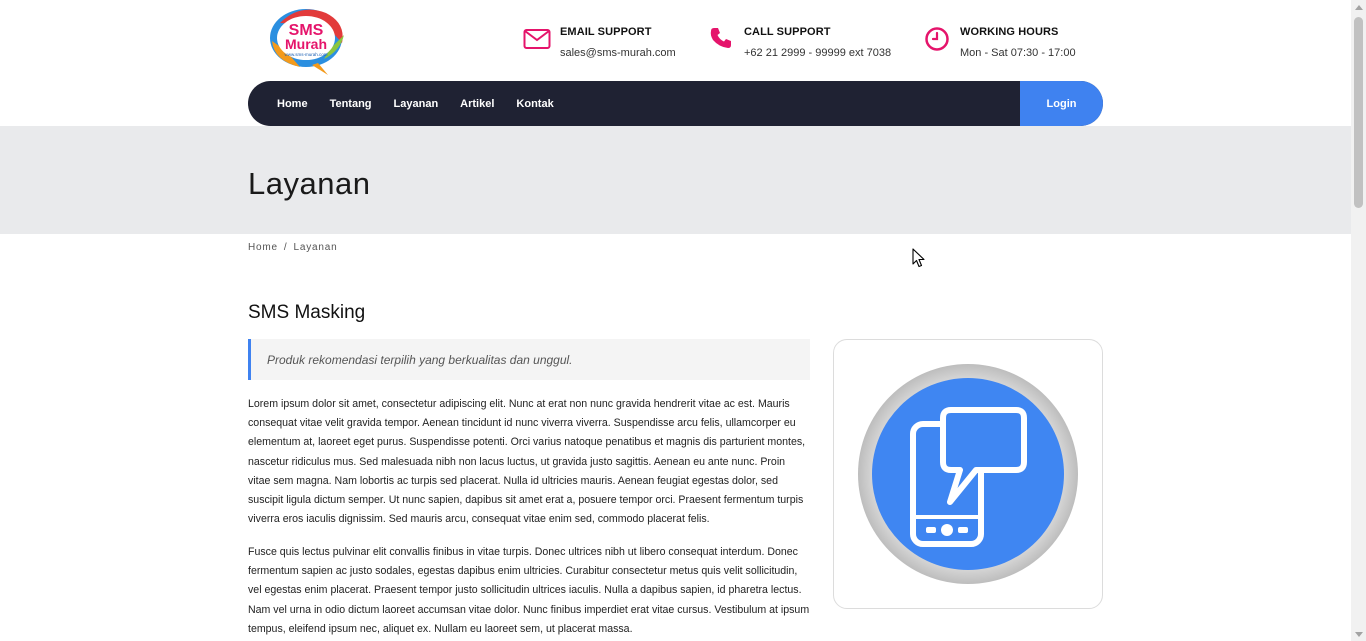  I want to click on breadcrumb-home: Home, so click(263, 247).